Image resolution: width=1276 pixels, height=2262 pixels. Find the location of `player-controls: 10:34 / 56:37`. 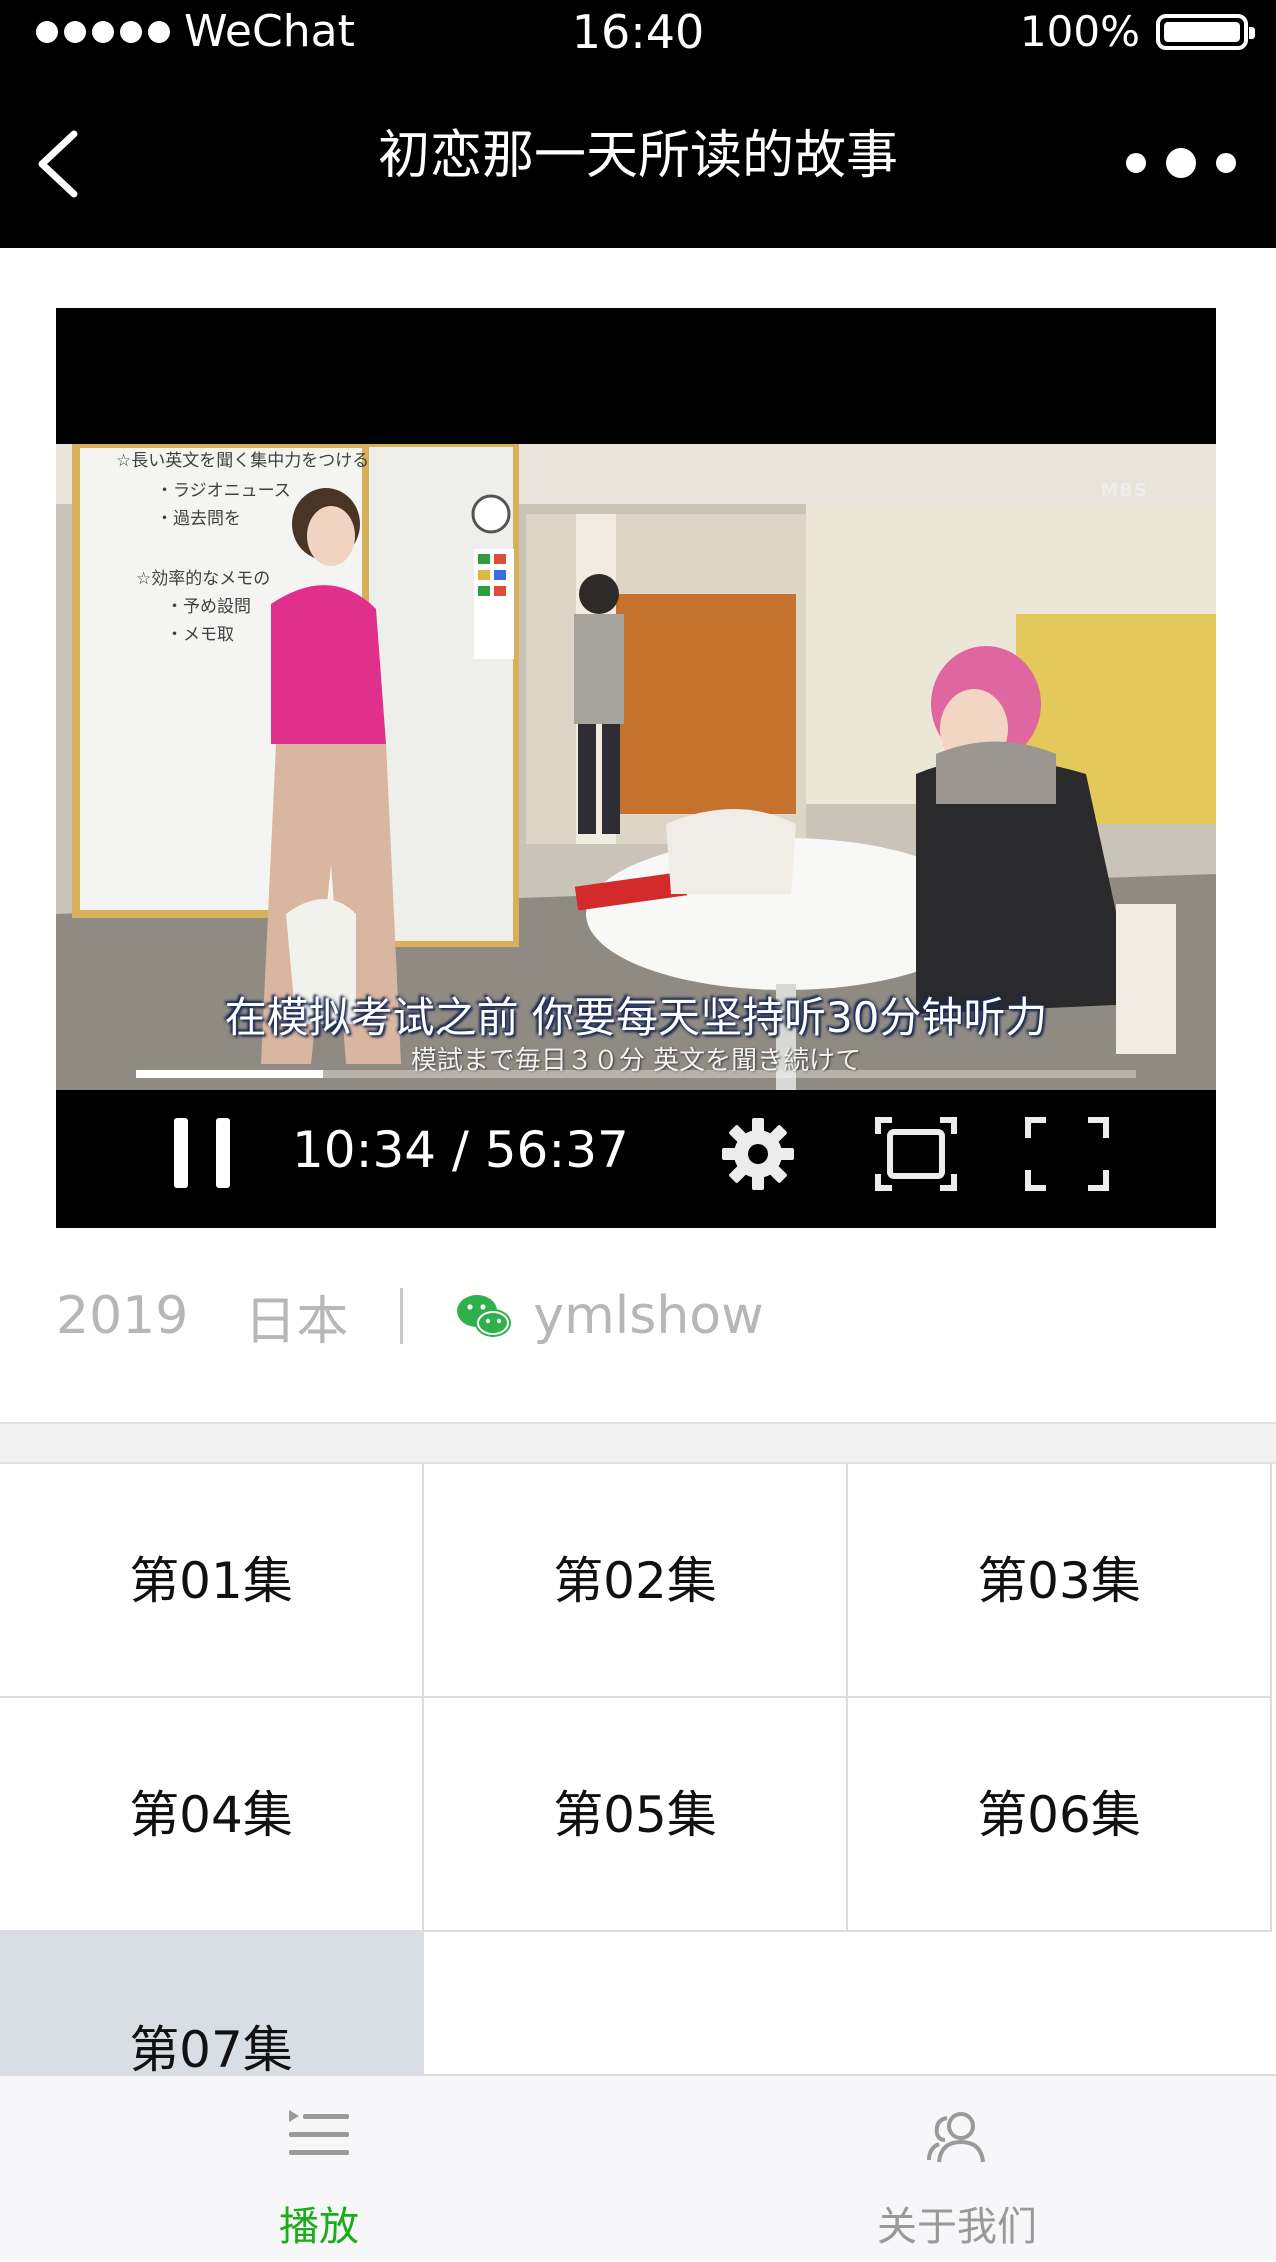

player-controls: 10:34 / 56:37 is located at coordinates (636, 1159).